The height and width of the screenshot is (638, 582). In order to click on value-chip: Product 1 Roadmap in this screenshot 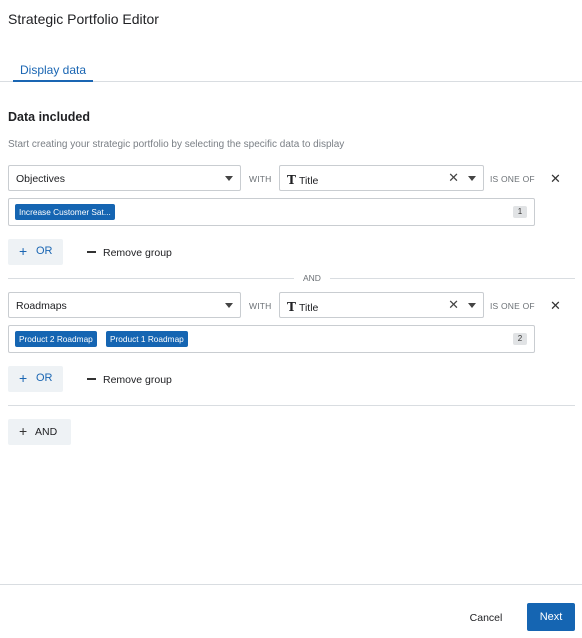, I will do `click(147, 339)`.